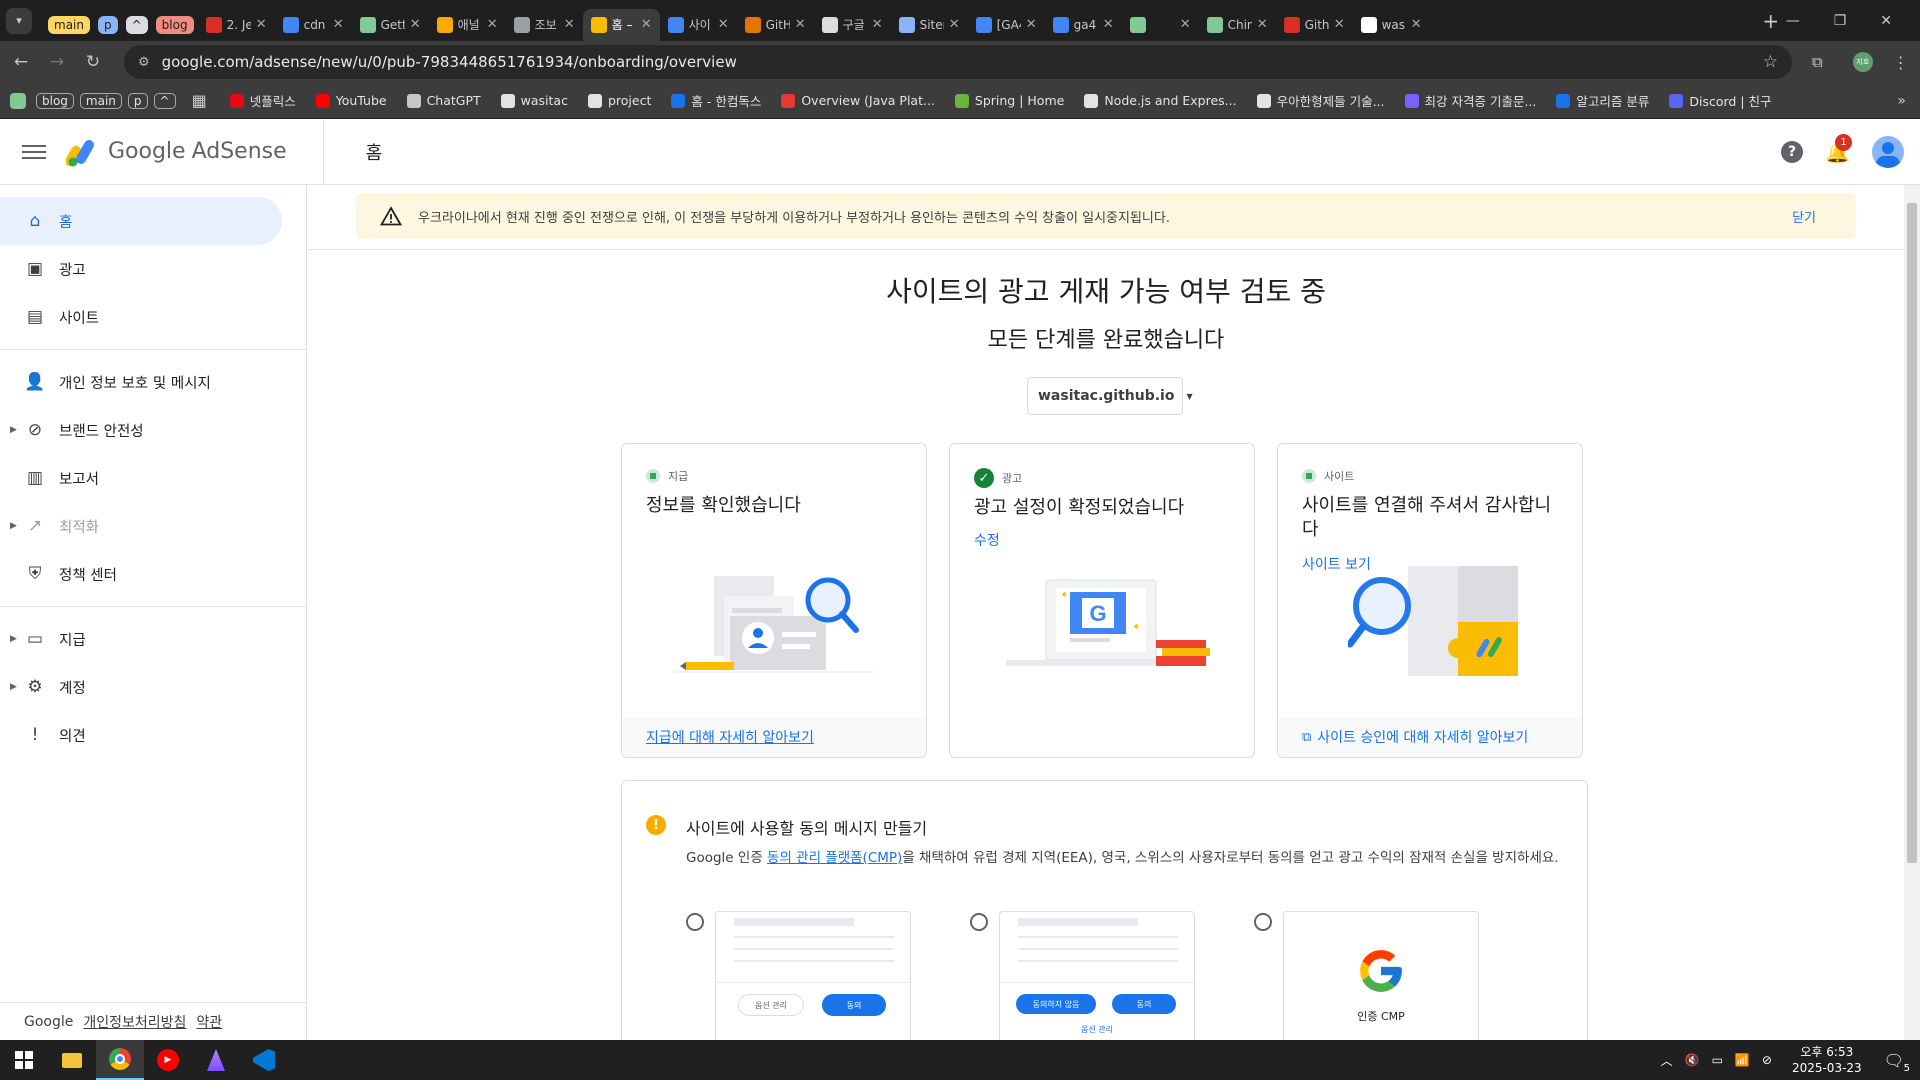 This screenshot has height=1080, width=1920. I want to click on adsense-logo: Google AdSense, so click(176, 152).